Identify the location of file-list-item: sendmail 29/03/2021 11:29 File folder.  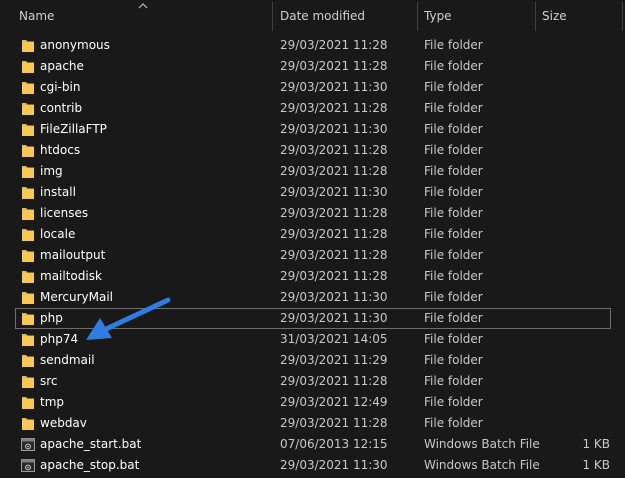
(312, 360).